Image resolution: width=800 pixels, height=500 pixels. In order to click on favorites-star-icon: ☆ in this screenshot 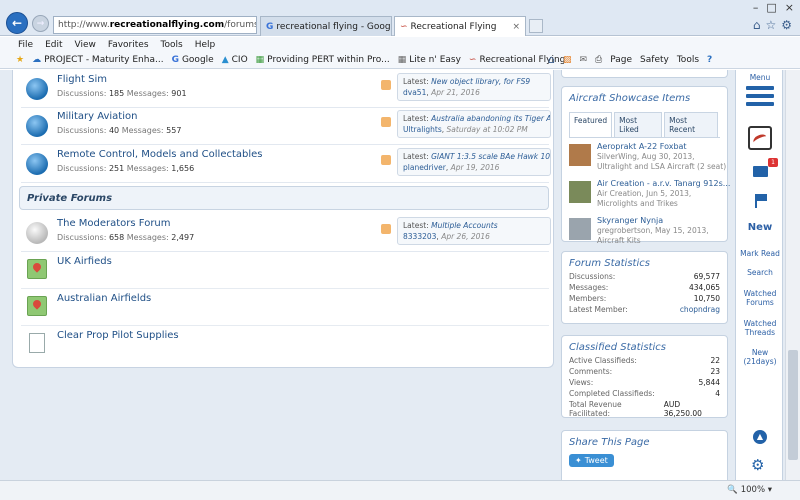, I will do `click(770, 25)`.